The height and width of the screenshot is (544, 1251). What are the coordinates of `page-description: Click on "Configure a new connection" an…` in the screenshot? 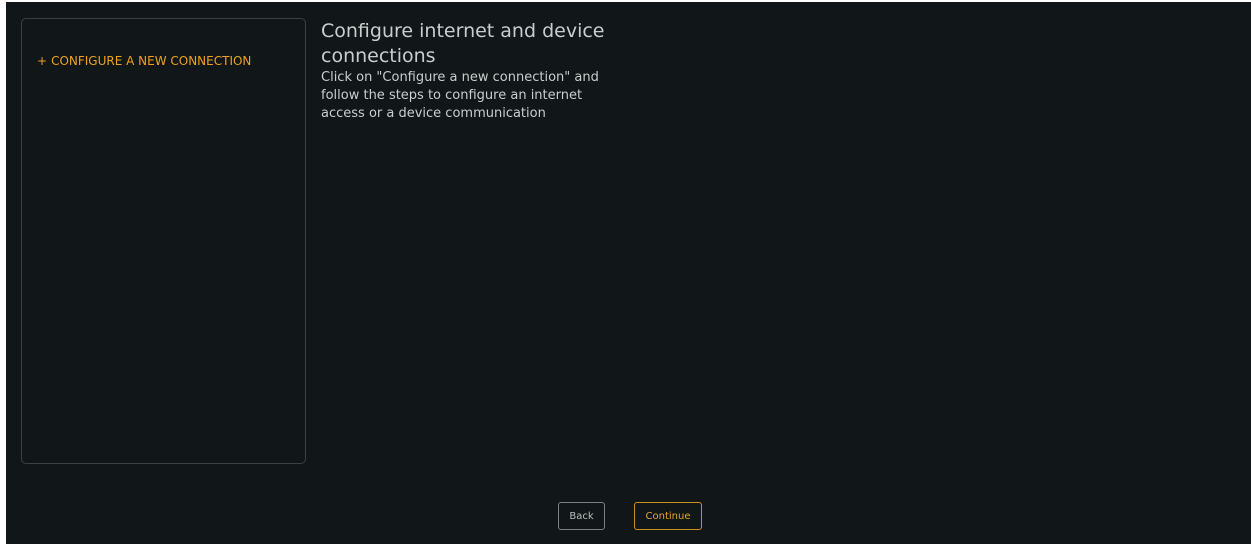 It's located at (460, 95).